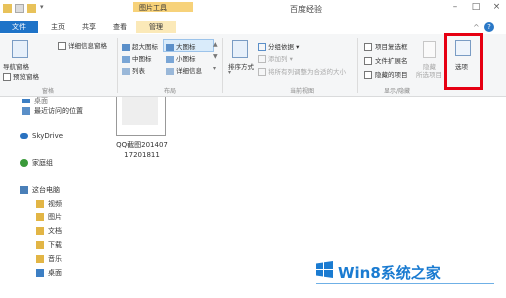 The width and height of the screenshot is (506, 298). I want to click on layout-expand-icon: ▾, so click(214, 68).